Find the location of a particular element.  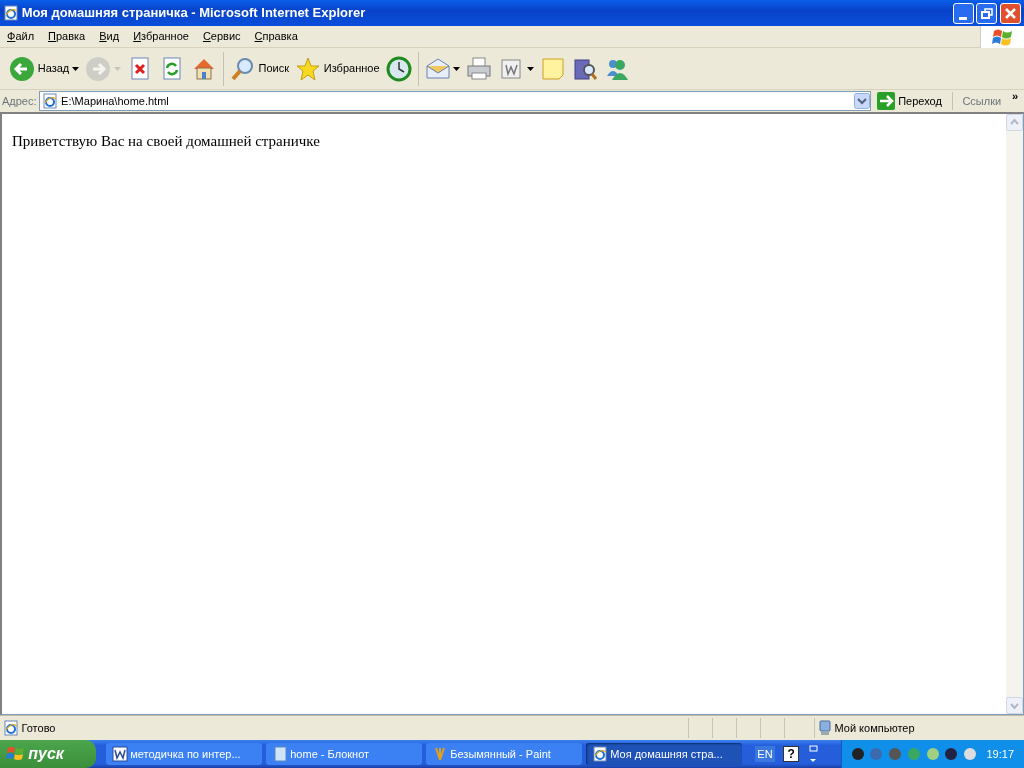

computer-icon is located at coordinates (824, 728).